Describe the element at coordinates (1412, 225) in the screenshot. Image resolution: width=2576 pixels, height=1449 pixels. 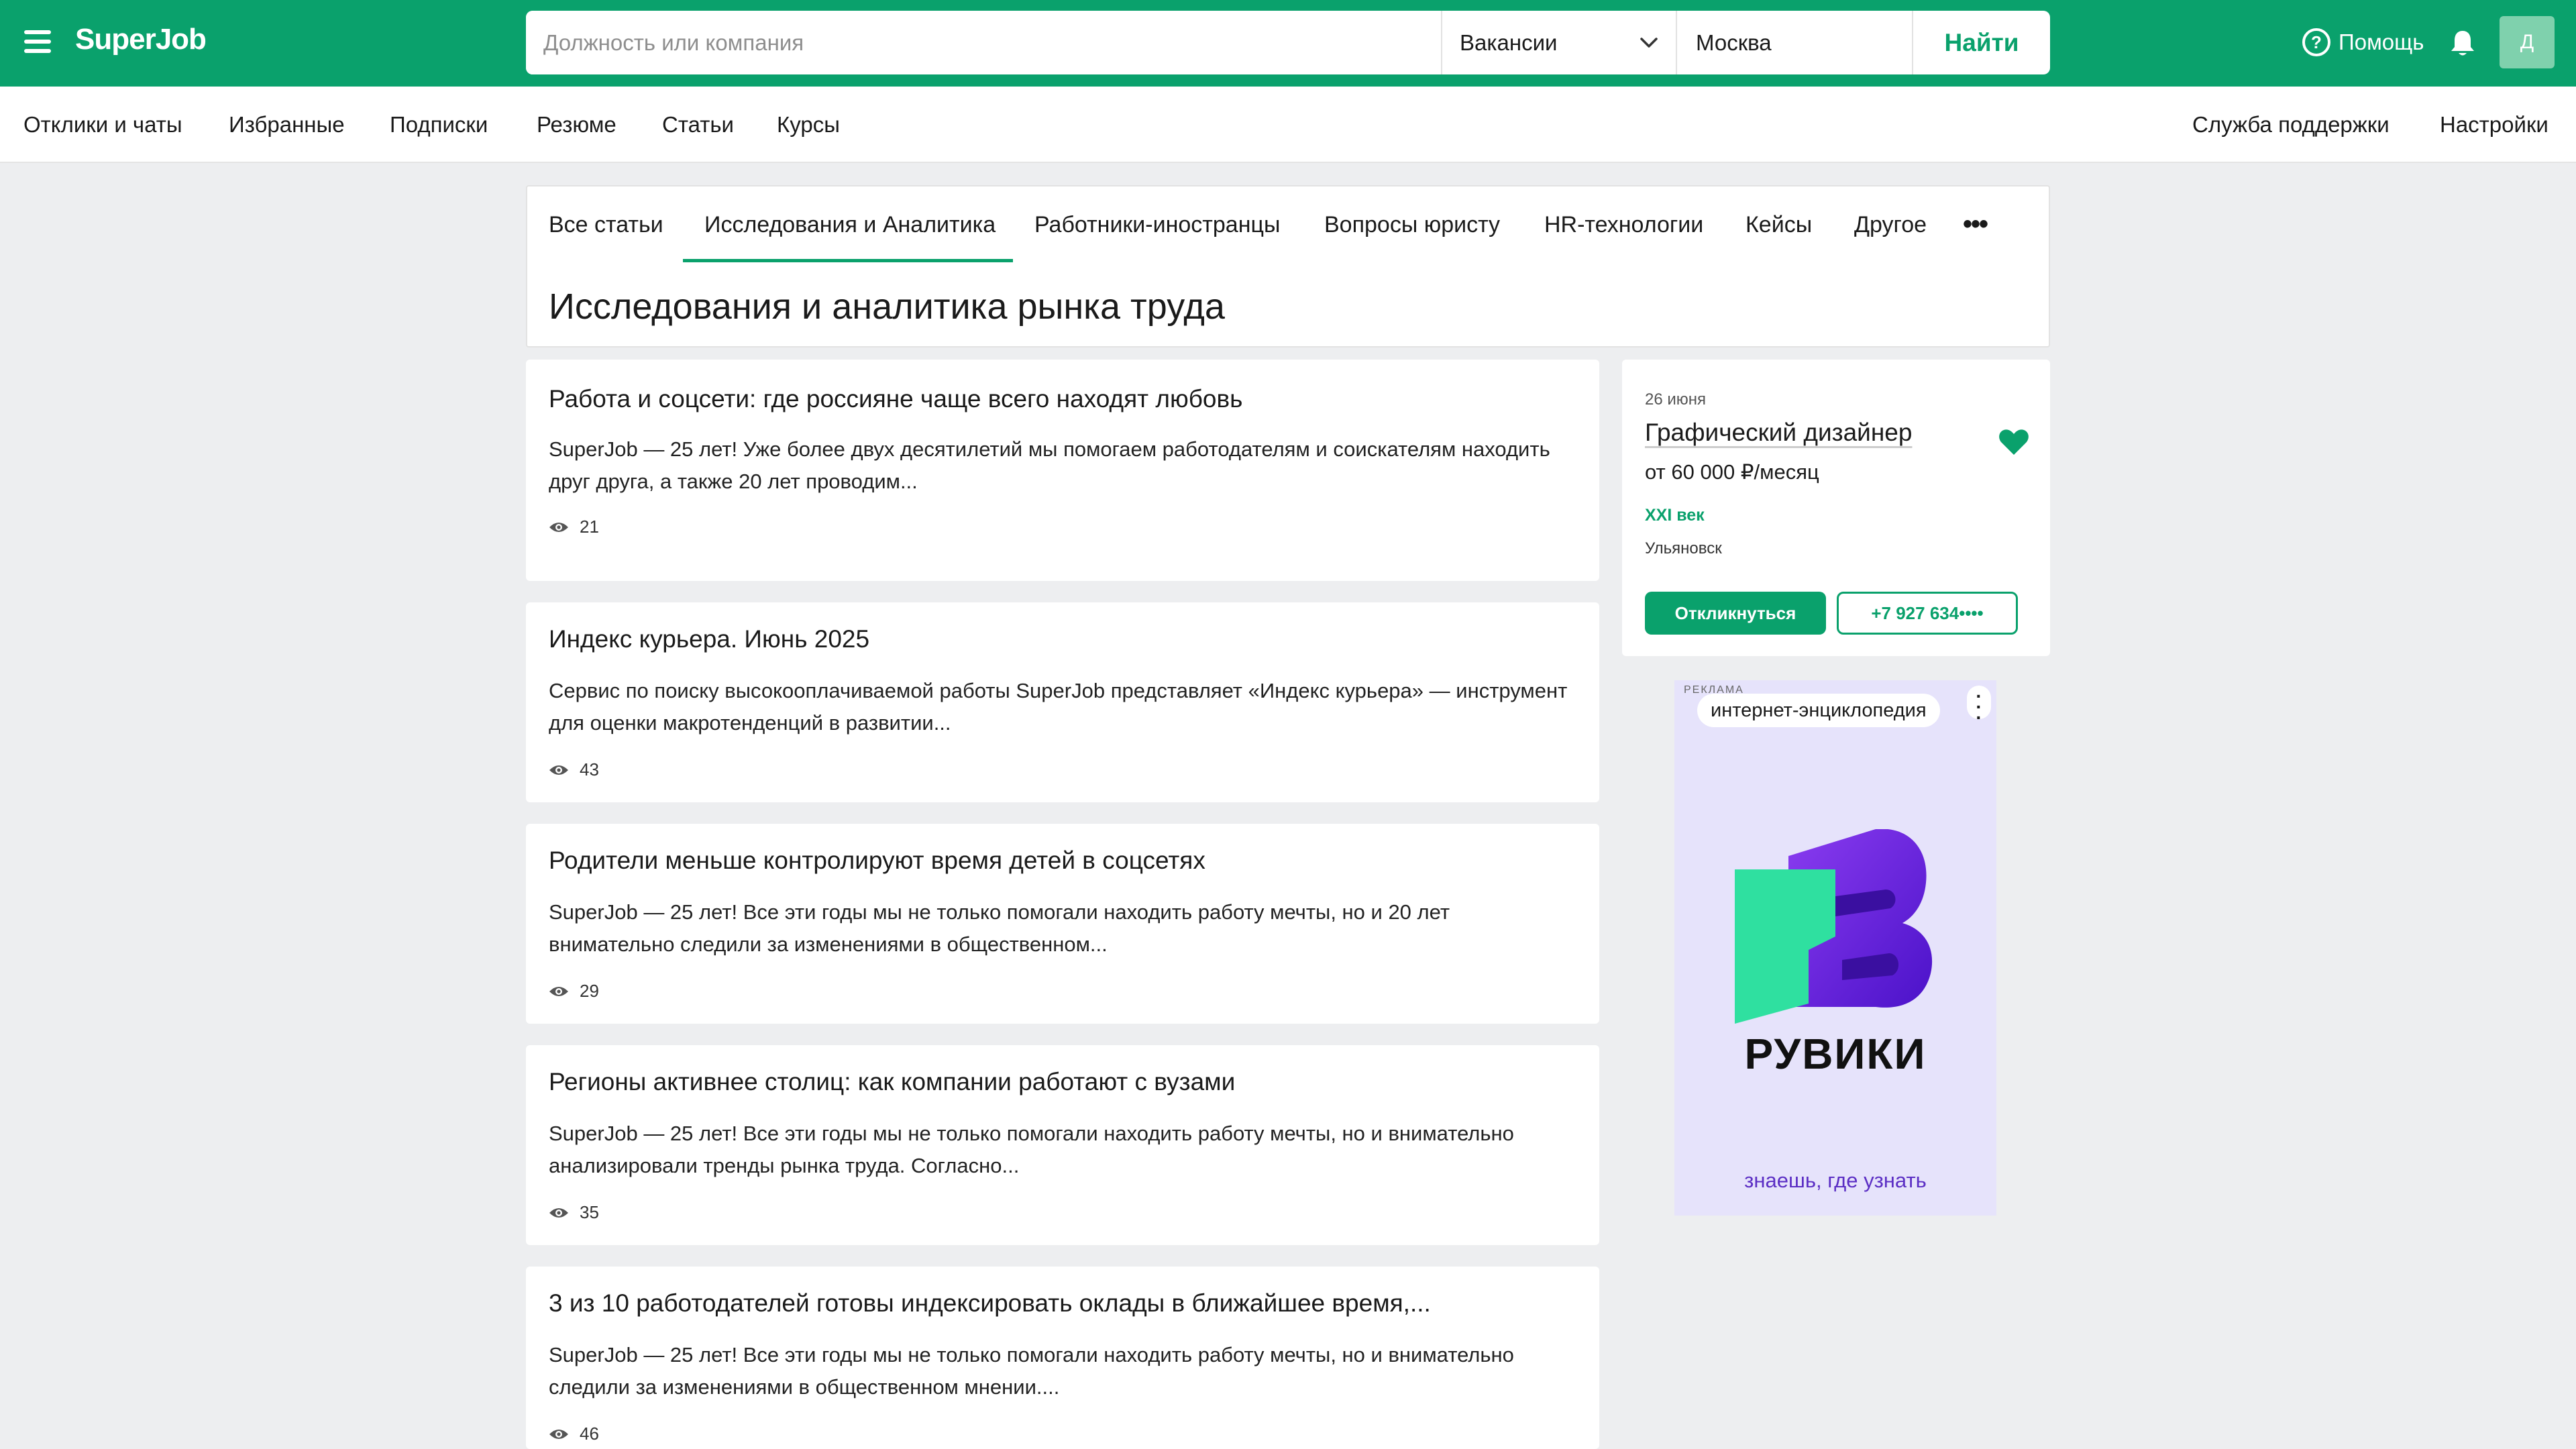
I see `tab-legal-questions: Вопросы юристу` at that location.